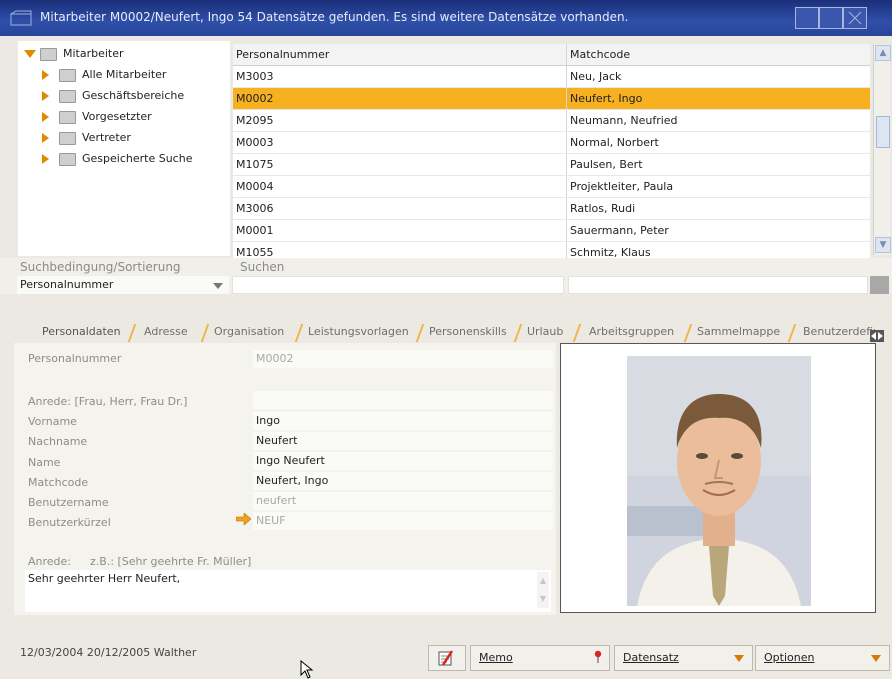 This screenshot has height=679, width=892. Describe the element at coordinates (606, 164) in the screenshot. I see `cell-matchcode: Paulsen, Bert` at that location.